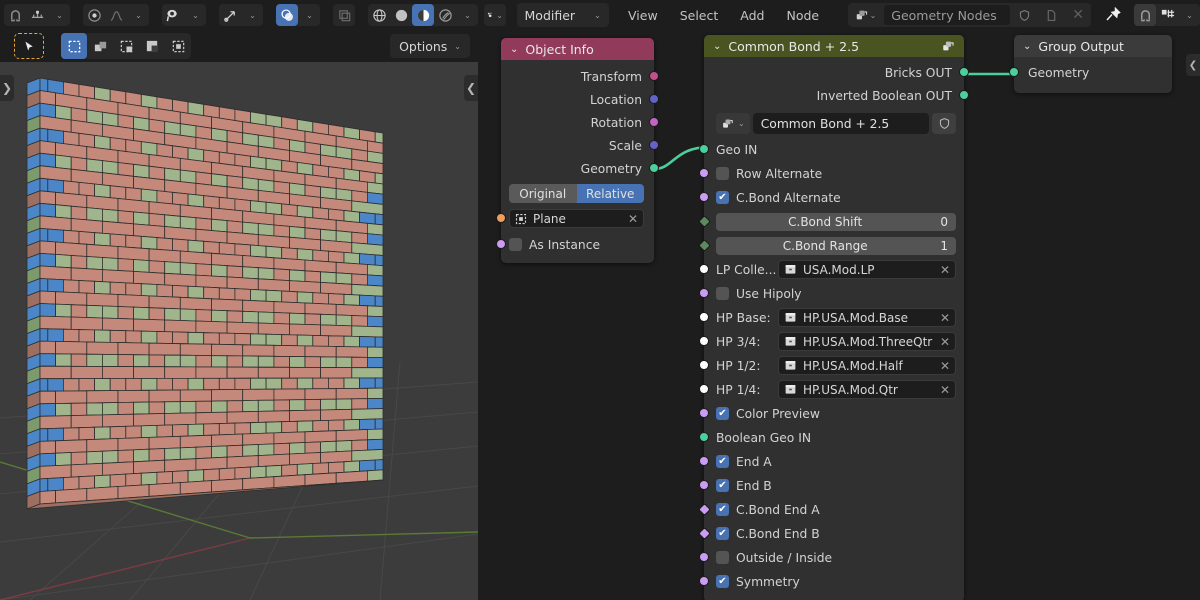 The image size is (1200, 600). I want to click on node-common-bond-header: ⌄ Common Bond + 2.5, so click(834, 46).